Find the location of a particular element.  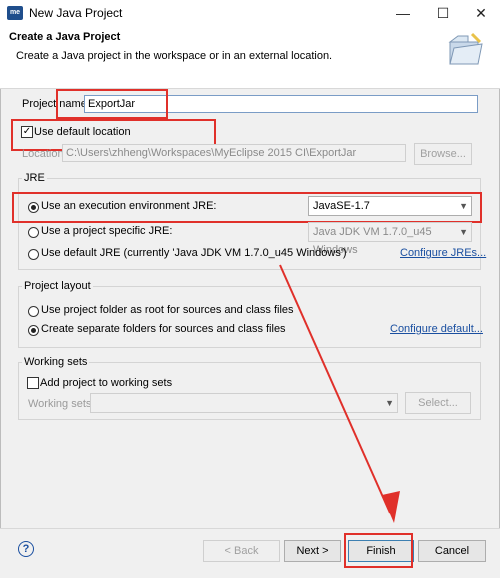

jre-default-radio is located at coordinates (33, 254).